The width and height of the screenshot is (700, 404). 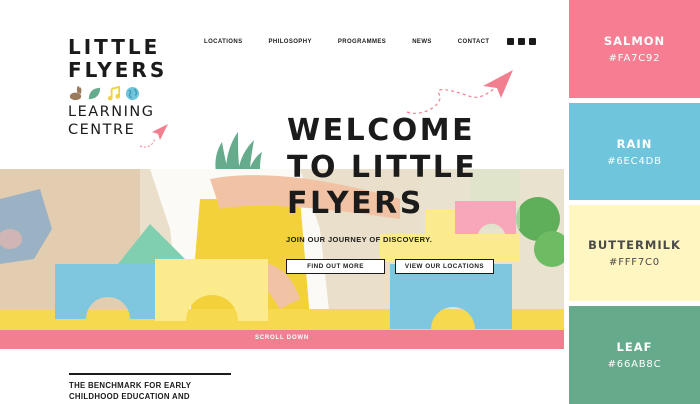 I want to click on find-out-more-button: FIND OUT MORE, so click(x=335, y=266).